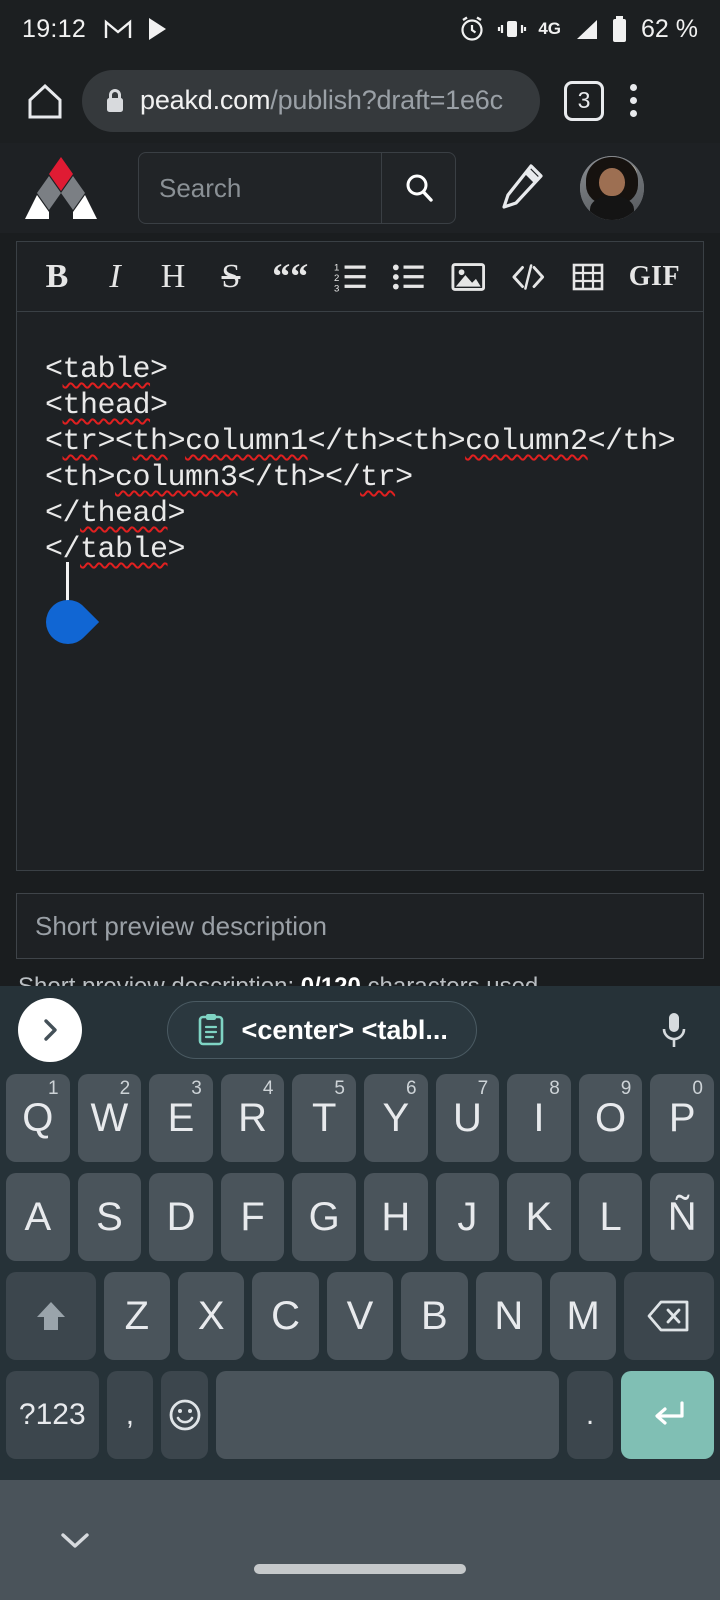  I want to click on key-l: L, so click(610, 1217).